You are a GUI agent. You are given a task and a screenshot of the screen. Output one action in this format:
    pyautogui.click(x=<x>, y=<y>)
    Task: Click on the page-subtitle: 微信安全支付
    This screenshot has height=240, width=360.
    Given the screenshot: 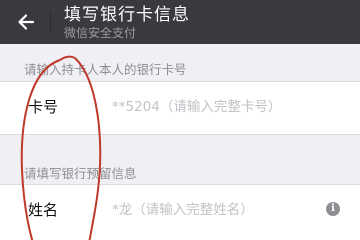 What is the action you would take?
    pyautogui.click(x=100, y=33)
    